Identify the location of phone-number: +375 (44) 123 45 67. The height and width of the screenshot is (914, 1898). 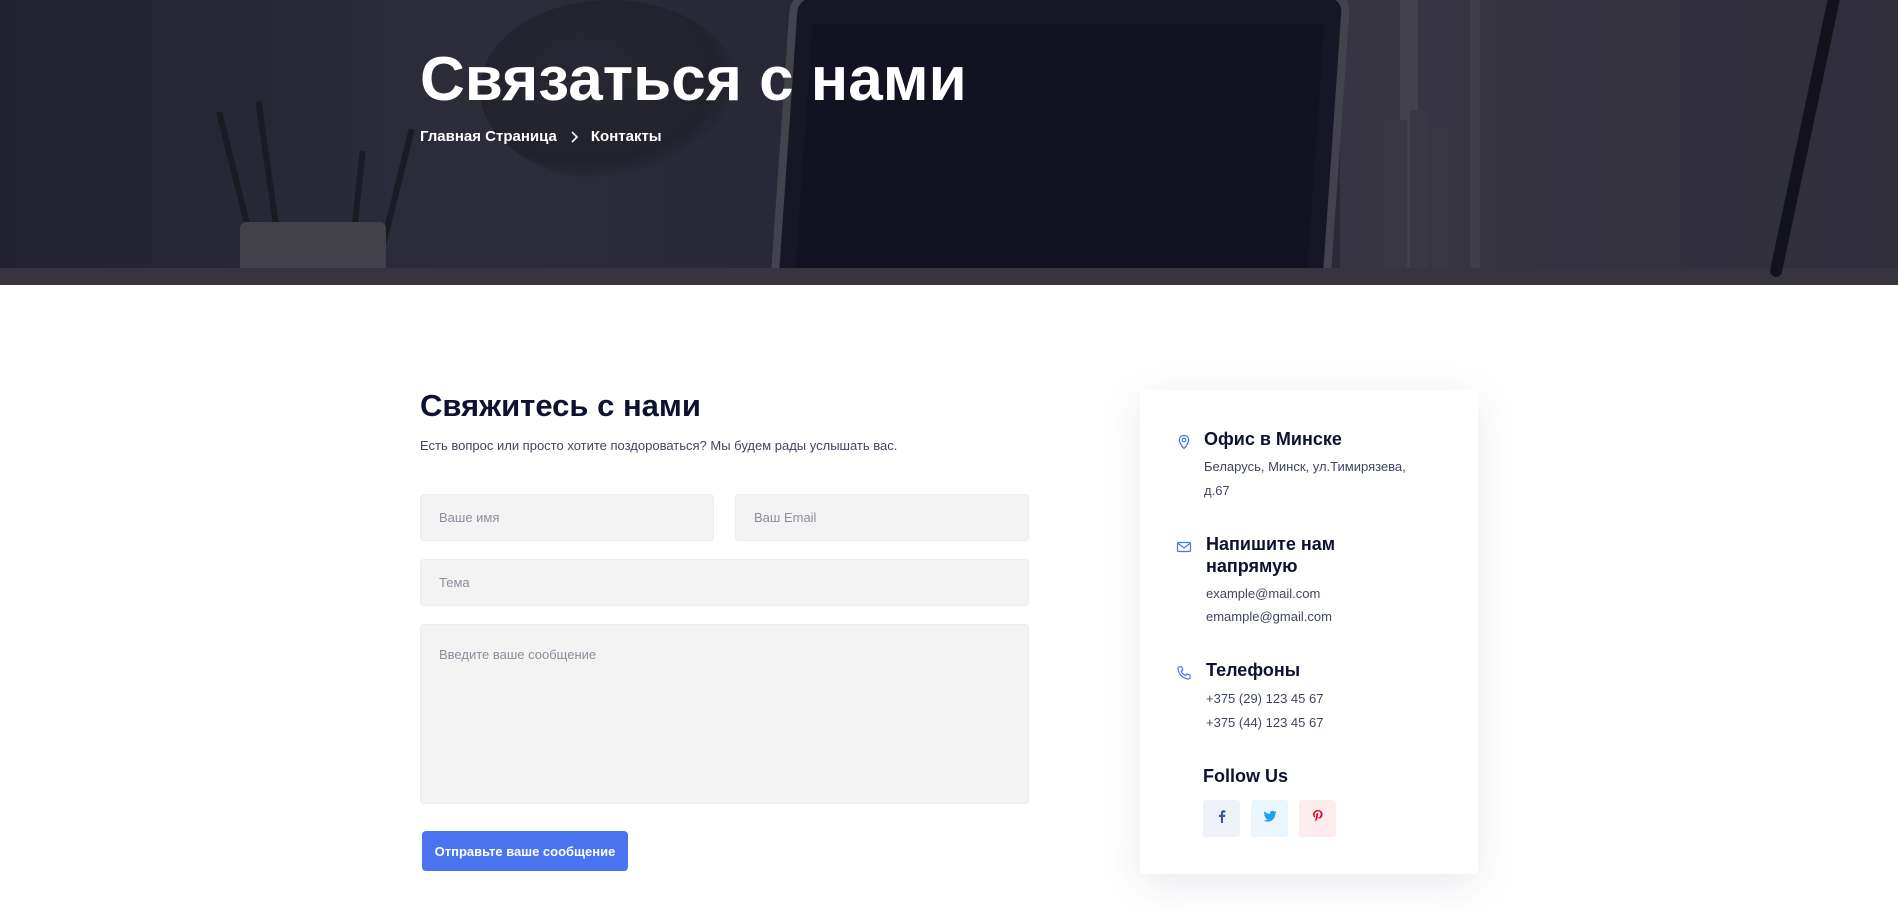
(1264, 723).